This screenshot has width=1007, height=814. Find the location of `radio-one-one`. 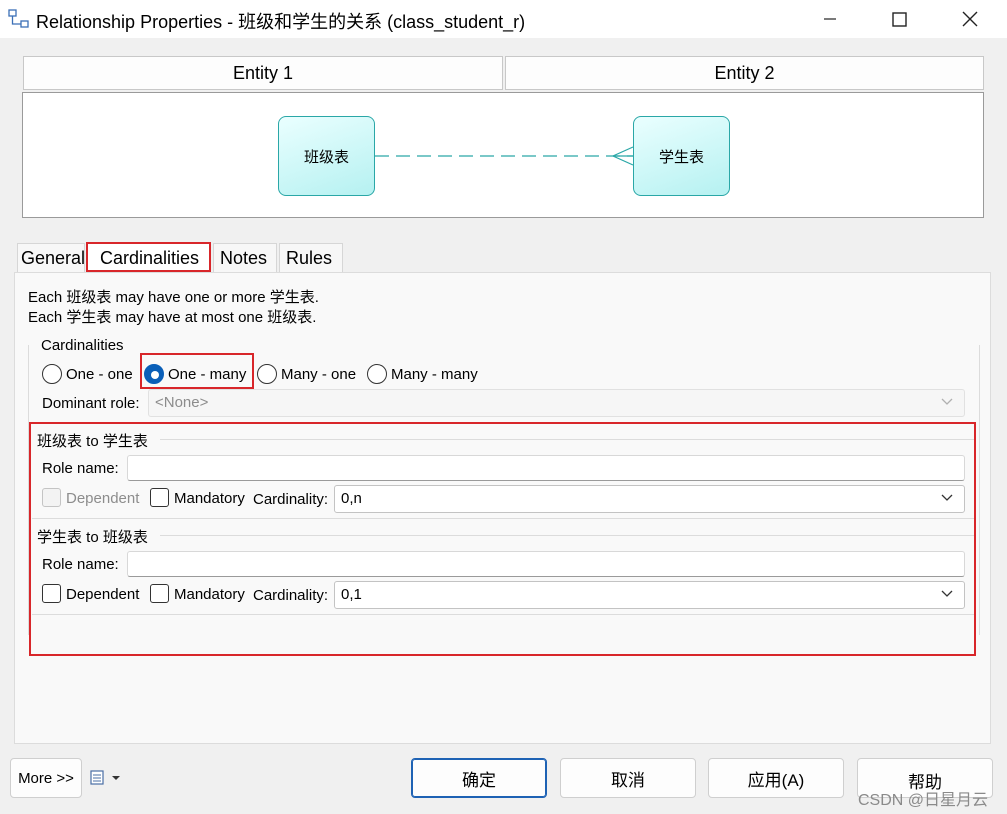

radio-one-one is located at coordinates (52, 374).